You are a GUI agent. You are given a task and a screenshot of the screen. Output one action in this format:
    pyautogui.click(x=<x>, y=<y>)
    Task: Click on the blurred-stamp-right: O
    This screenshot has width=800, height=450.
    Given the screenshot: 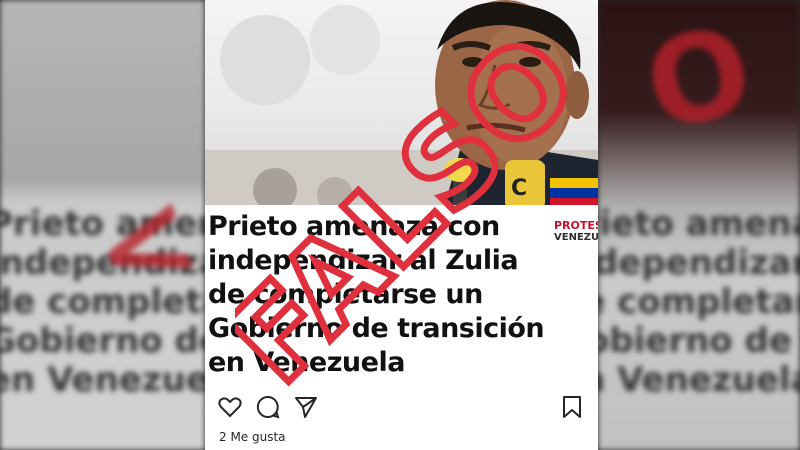 What is the action you would take?
    pyautogui.click(x=699, y=79)
    